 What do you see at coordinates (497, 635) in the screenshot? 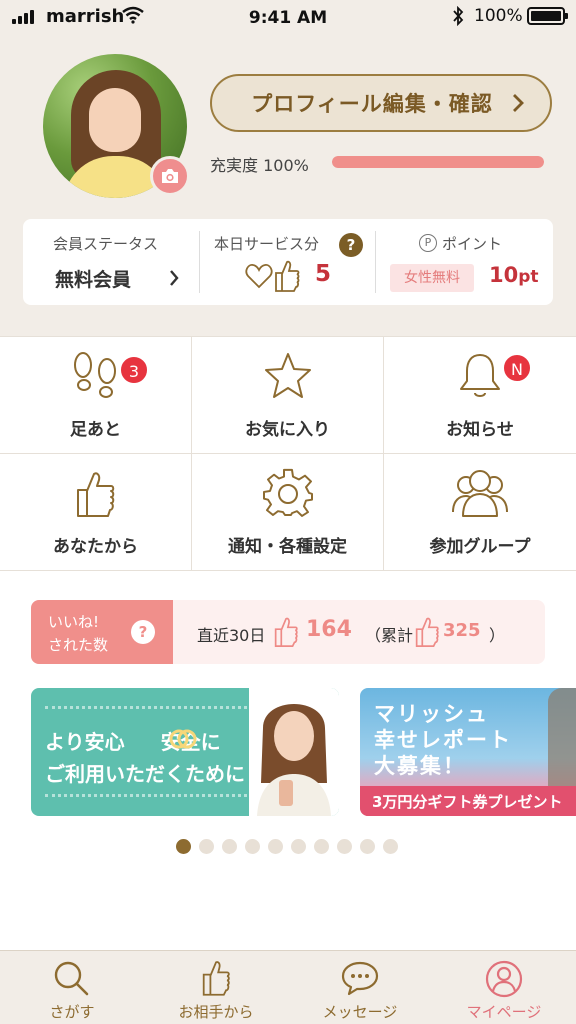
I see `likes-total-close: ）` at bounding box center [497, 635].